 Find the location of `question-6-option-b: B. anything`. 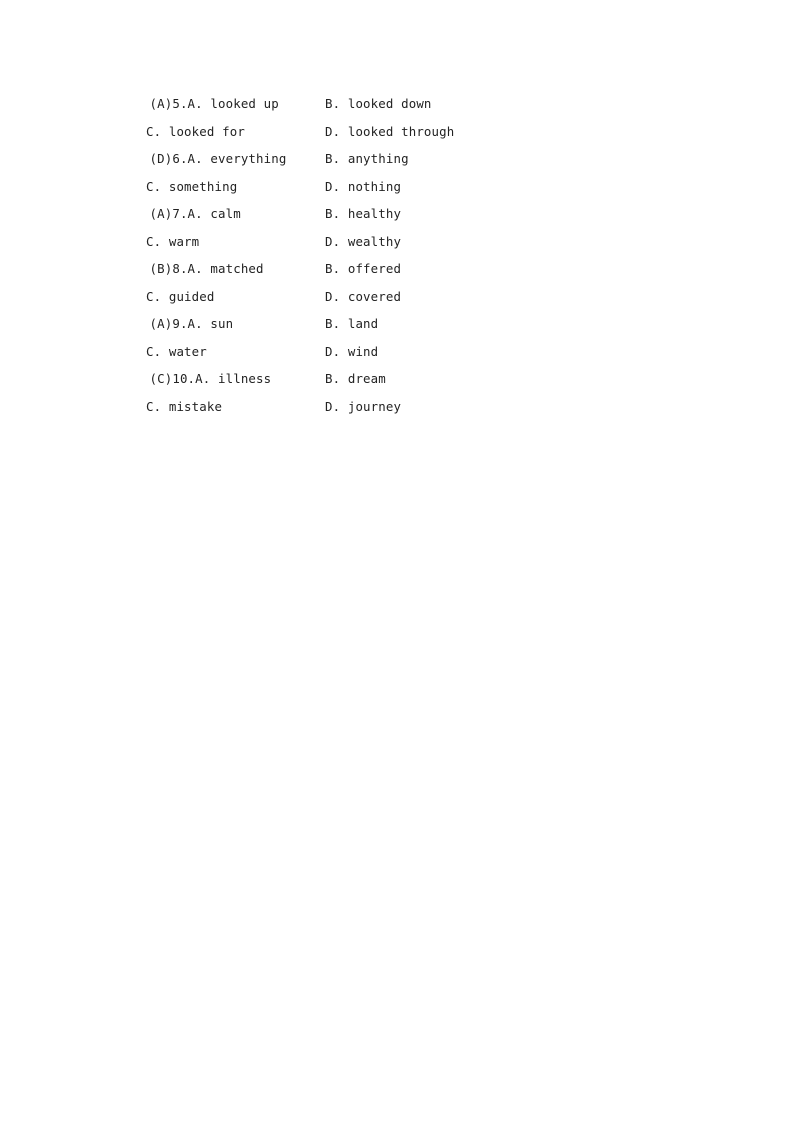

question-6-option-b: B. anything is located at coordinates (367, 159).